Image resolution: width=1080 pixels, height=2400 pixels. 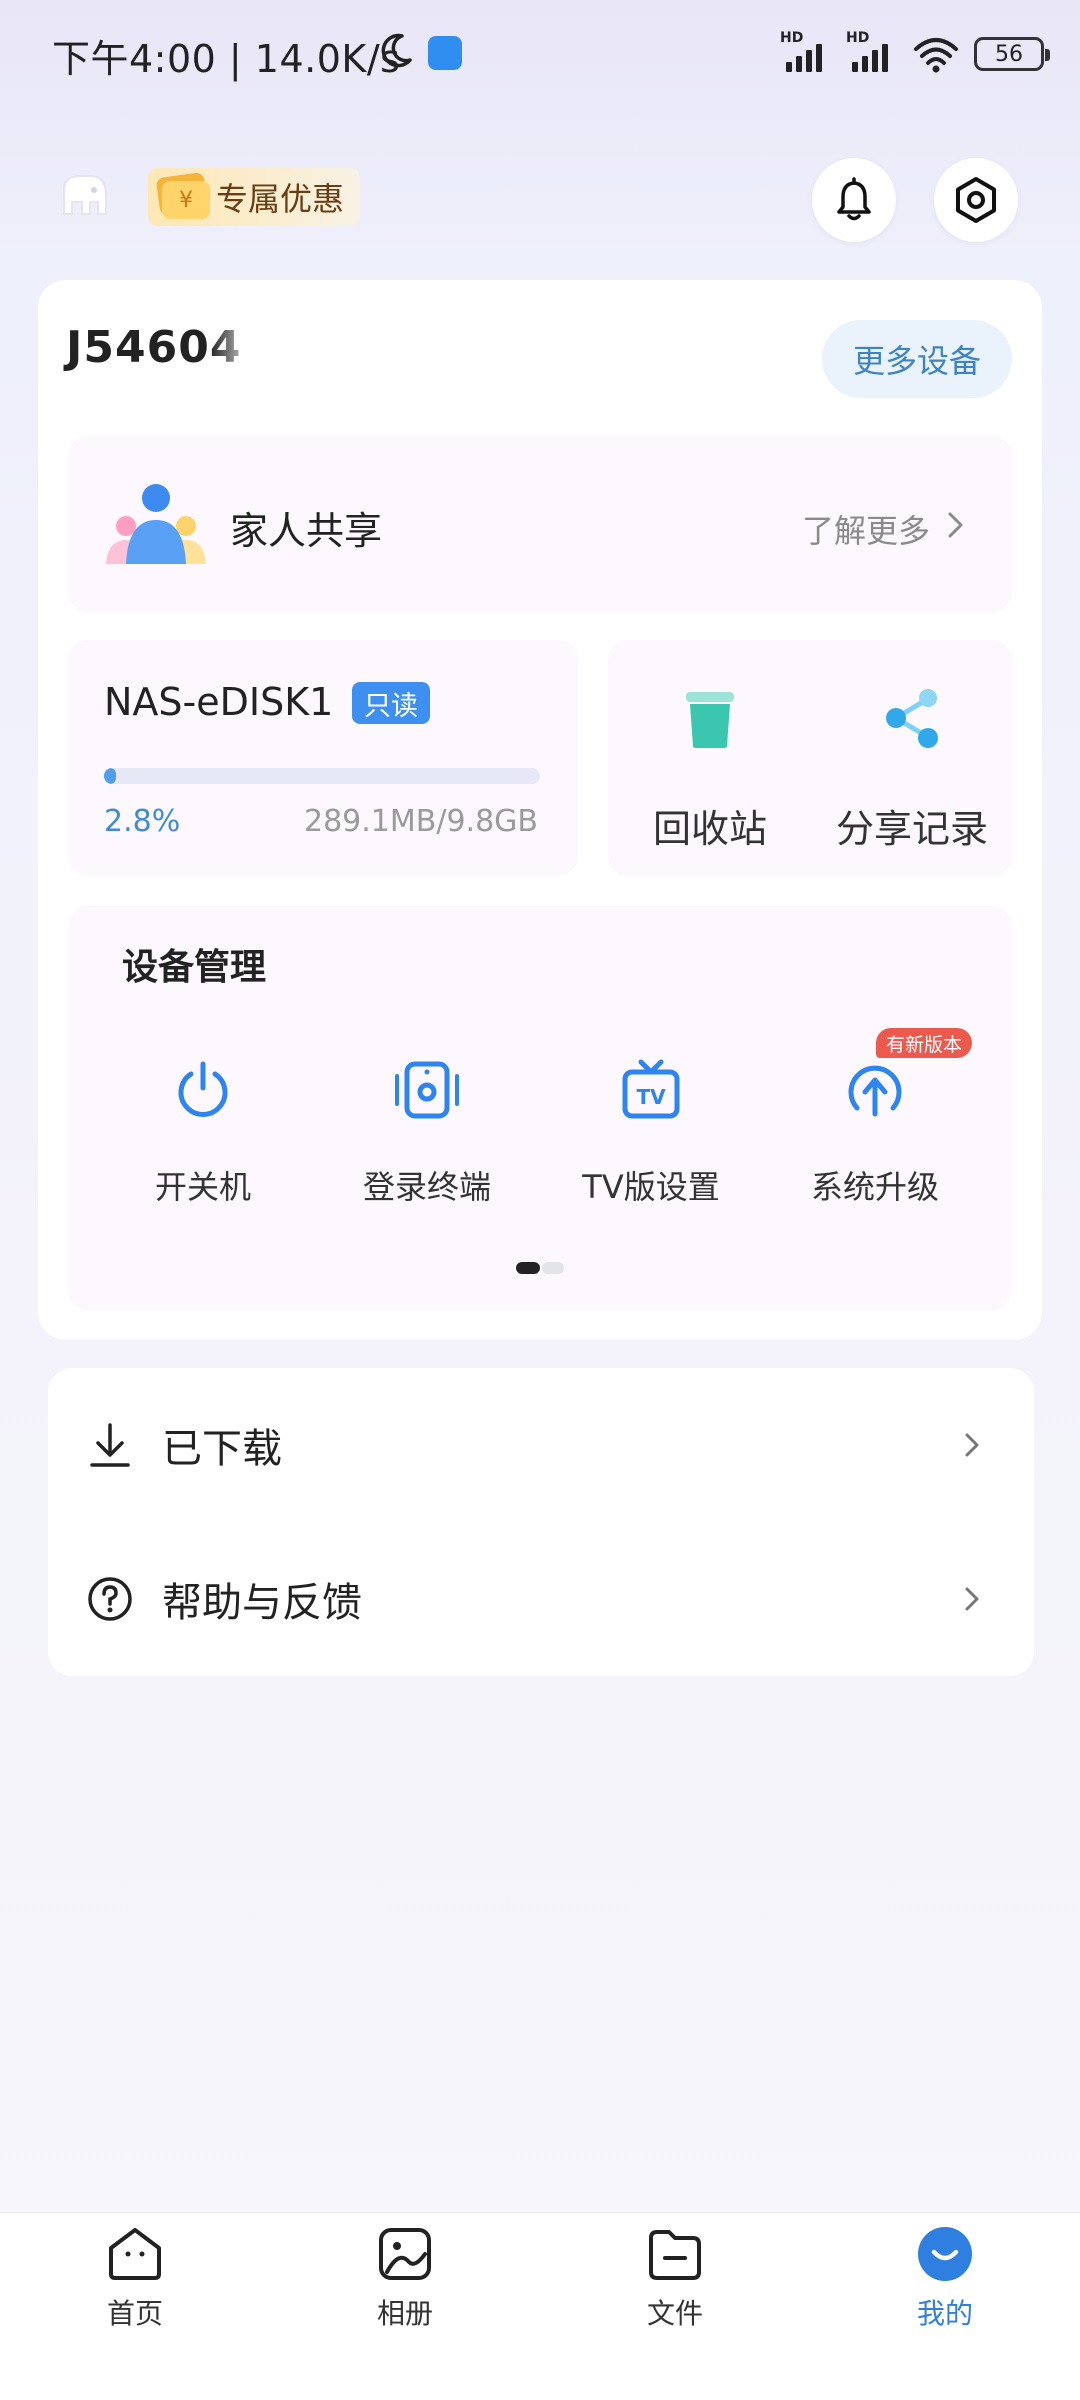 What do you see at coordinates (651, 1187) in the screenshot?
I see `tv-settings-label: TV版设置` at bounding box center [651, 1187].